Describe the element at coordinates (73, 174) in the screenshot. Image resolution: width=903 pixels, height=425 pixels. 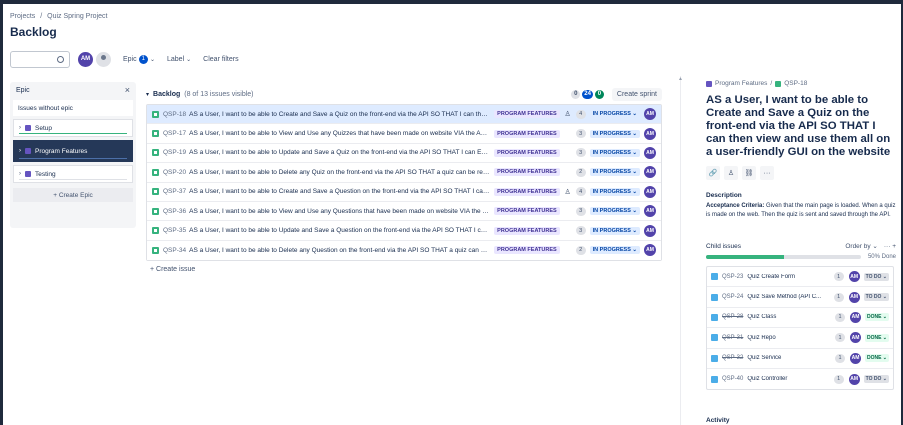
I see `epic-item: › Testing` at that location.